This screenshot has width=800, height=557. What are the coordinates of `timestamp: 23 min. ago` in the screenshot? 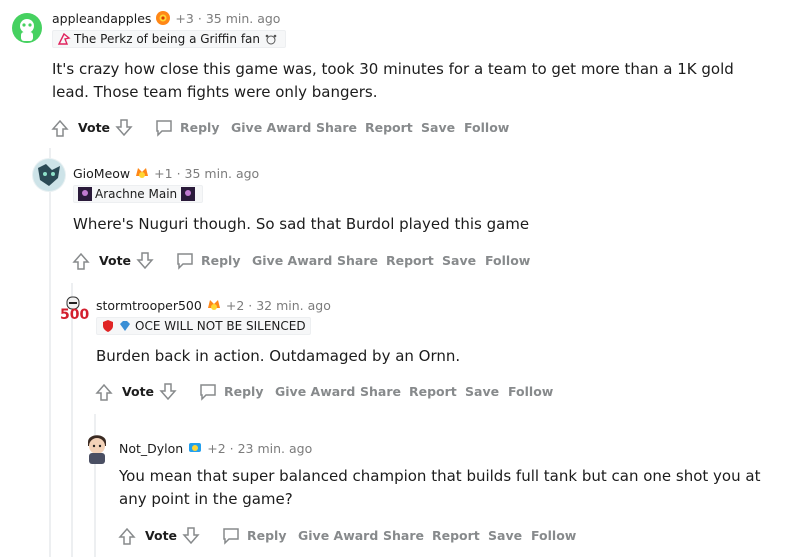 It's located at (275, 448).